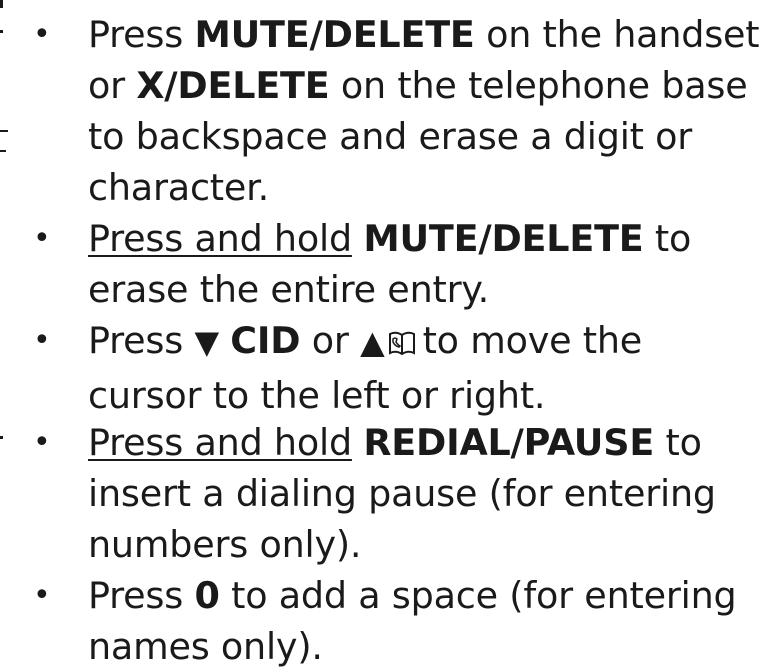 This screenshot has height=672, width=782. I want to click on text-line: Press and hold REDIAL/PAUSE to, so click(402, 442).